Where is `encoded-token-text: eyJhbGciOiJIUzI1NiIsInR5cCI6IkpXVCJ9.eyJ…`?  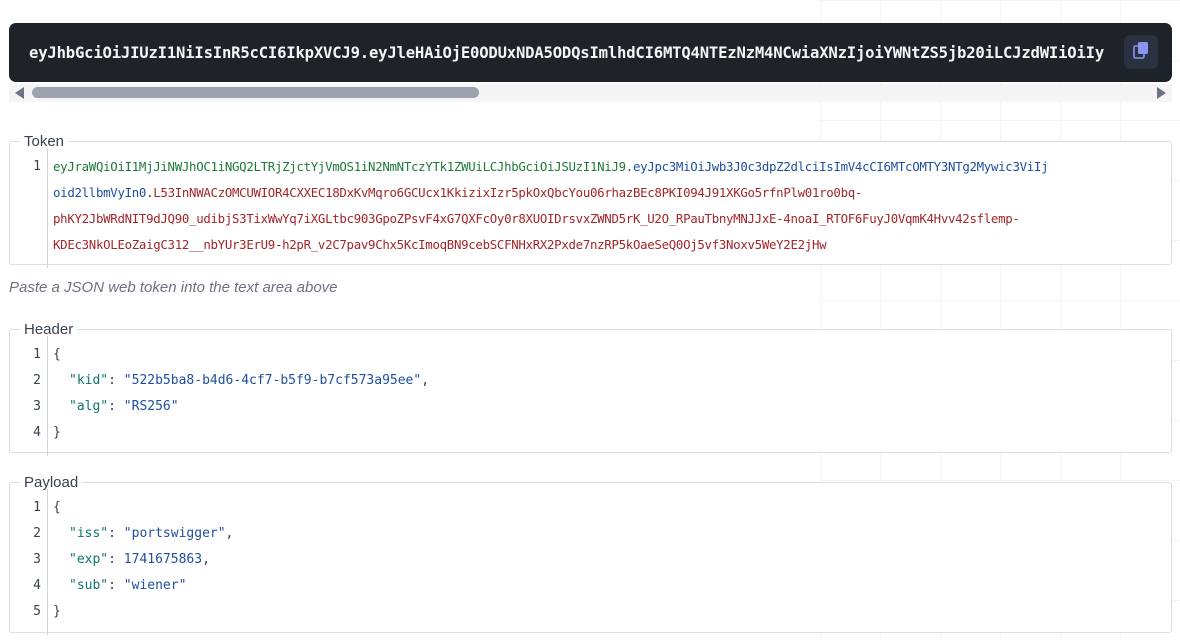
encoded-token-text: eyJhbGciOiJIUzI1NiIsInR5cCI6IkpXVCJ9.eyJ… is located at coordinates (567, 53).